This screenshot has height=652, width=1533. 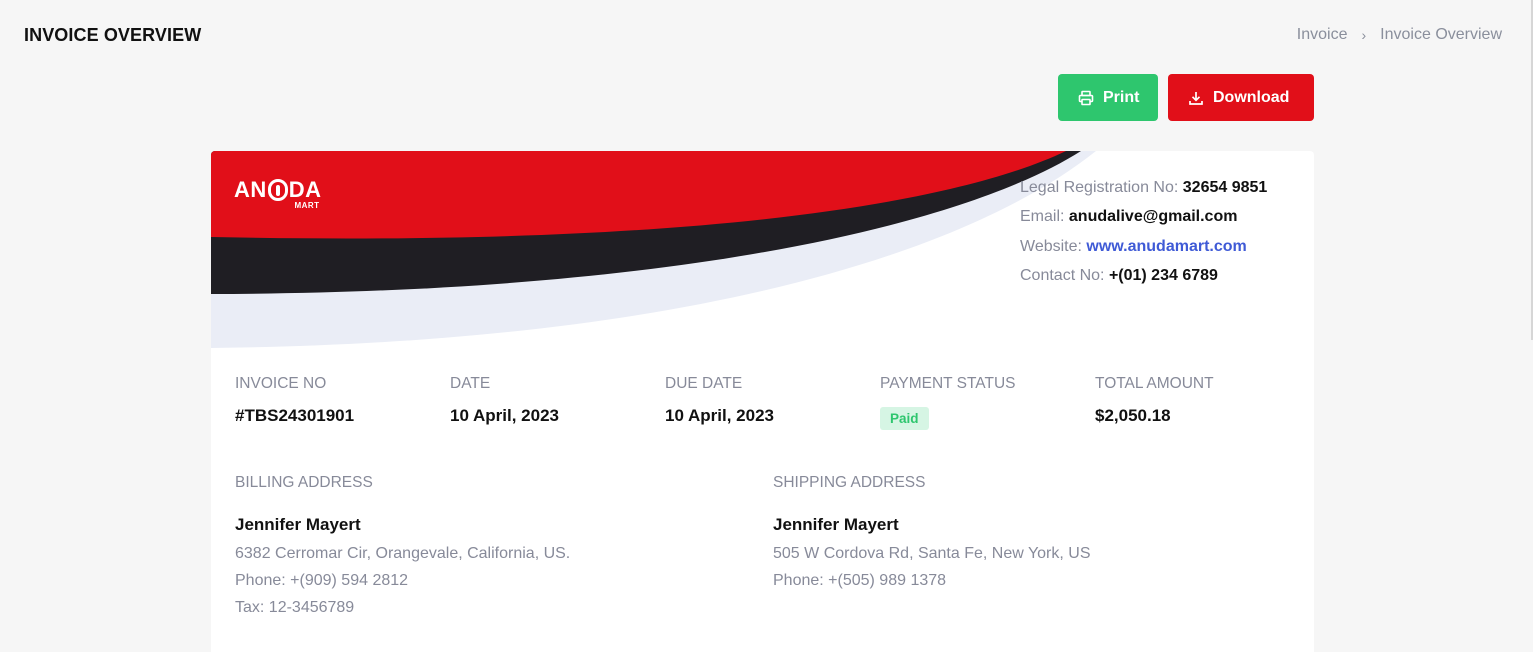 What do you see at coordinates (1441, 34) in the screenshot?
I see `breadcrumb-item-invoice-overview: Invoice Overview` at bounding box center [1441, 34].